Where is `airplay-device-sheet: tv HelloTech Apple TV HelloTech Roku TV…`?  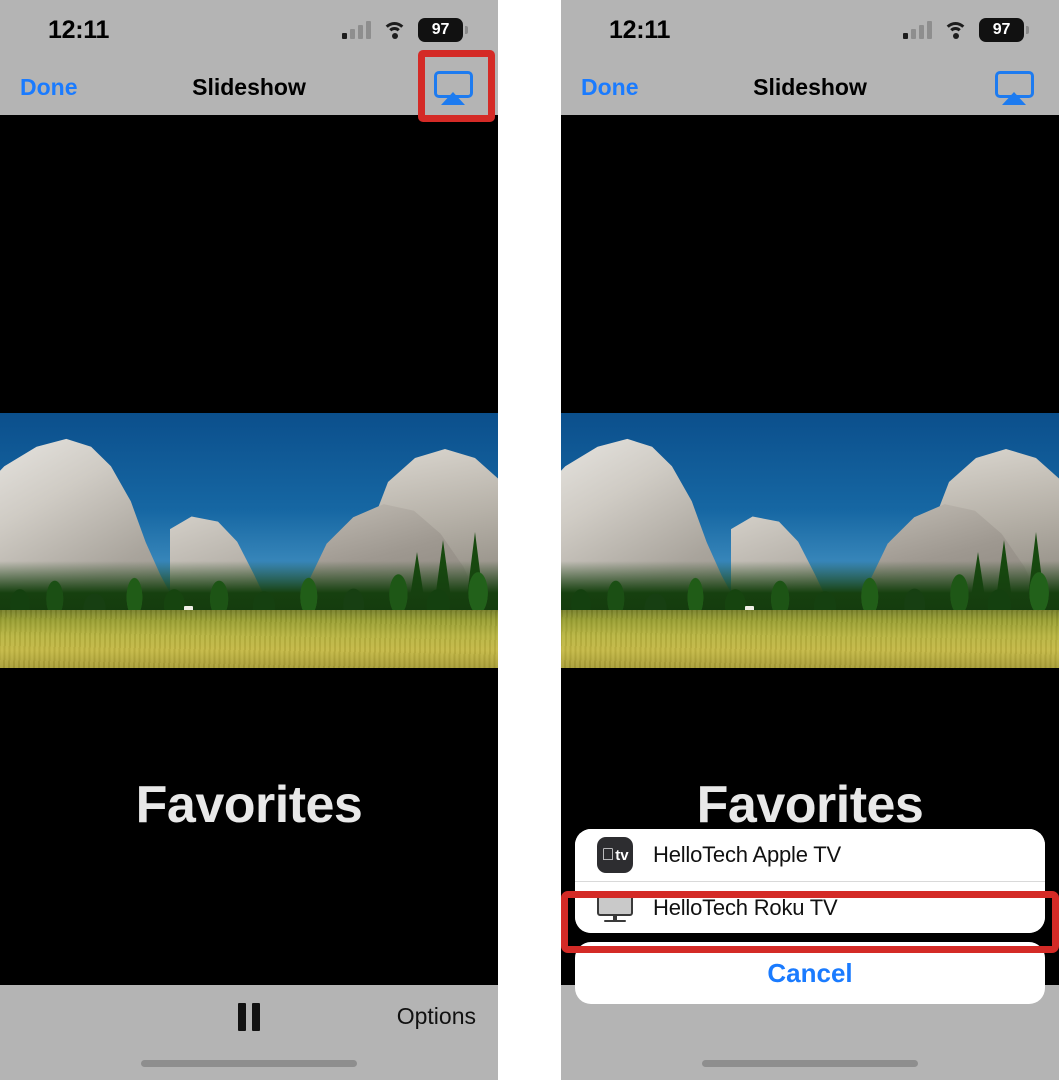
airplay-device-sheet: tv HelloTech Apple TV HelloTech Roku TV… is located at coordinates (810, 916).